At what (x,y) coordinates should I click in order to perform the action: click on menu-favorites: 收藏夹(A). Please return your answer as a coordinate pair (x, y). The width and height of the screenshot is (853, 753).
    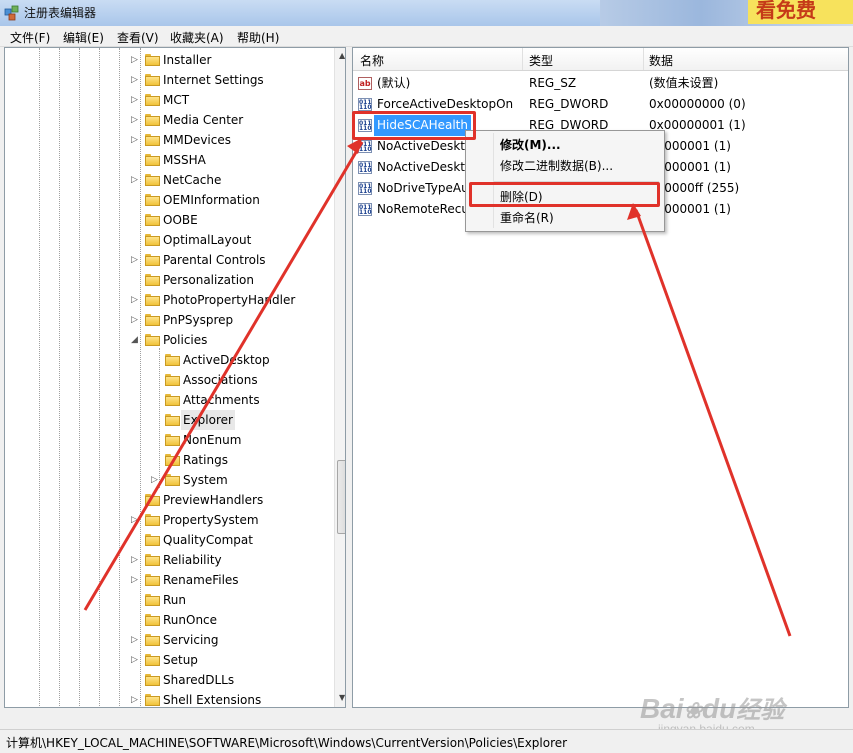
    Looking at the image, I should click on (197, 37).